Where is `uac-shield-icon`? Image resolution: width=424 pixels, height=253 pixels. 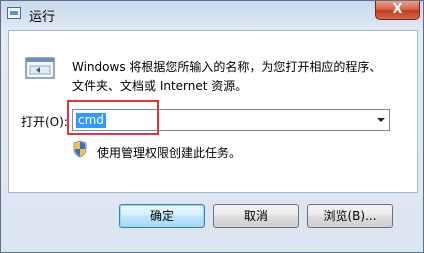 uac-shield-icon is located at coordinates (80, 149).